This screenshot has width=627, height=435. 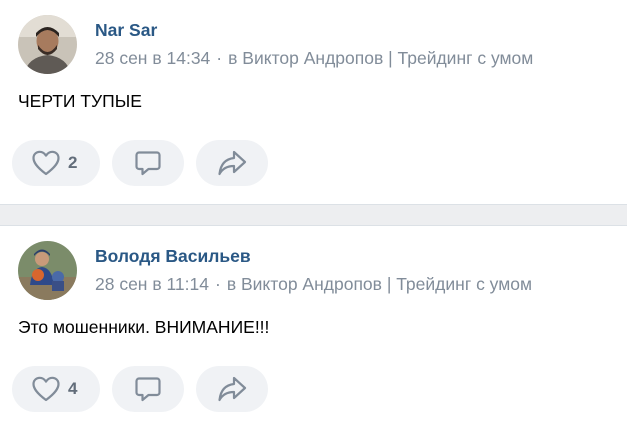 I want to click on like-button: 2, so click(x=56, y=163).